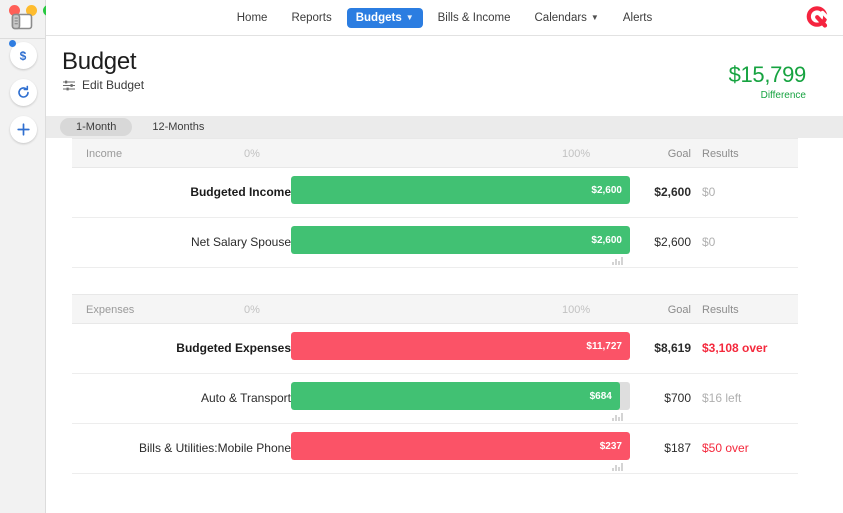 The width and height of the screenshot is (843, 513). I want to click on row-label: Budgeted Income, so click(240, 192).